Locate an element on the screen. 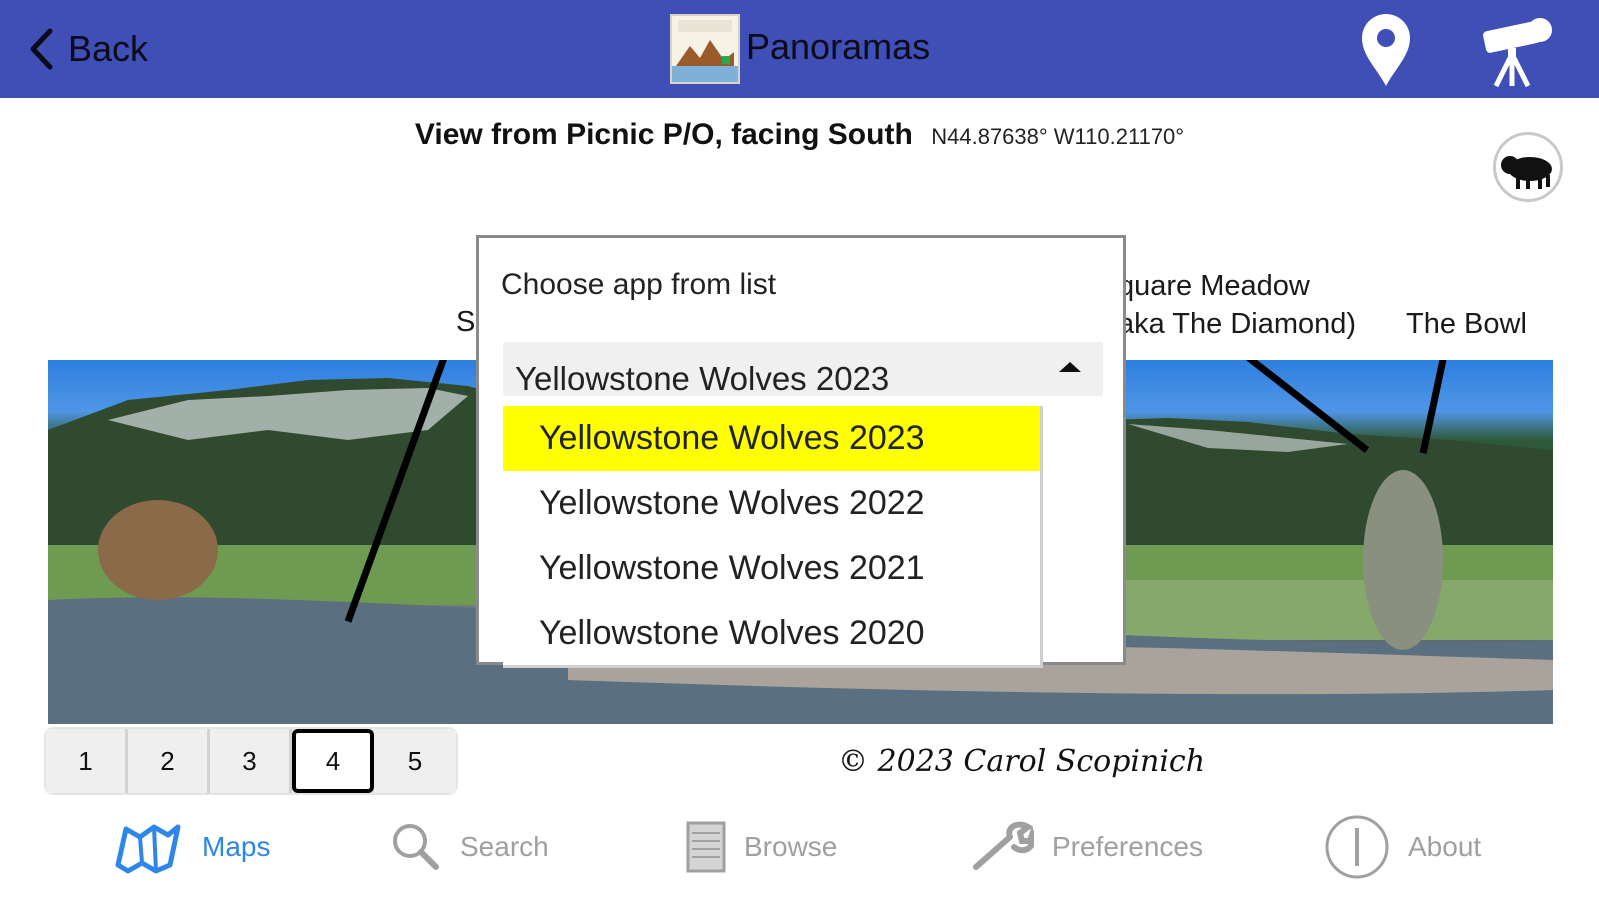 This screenshot has height=900, width=1599. view-title: View from Picnic P/O, facing South is located at coordinates (663, 134).